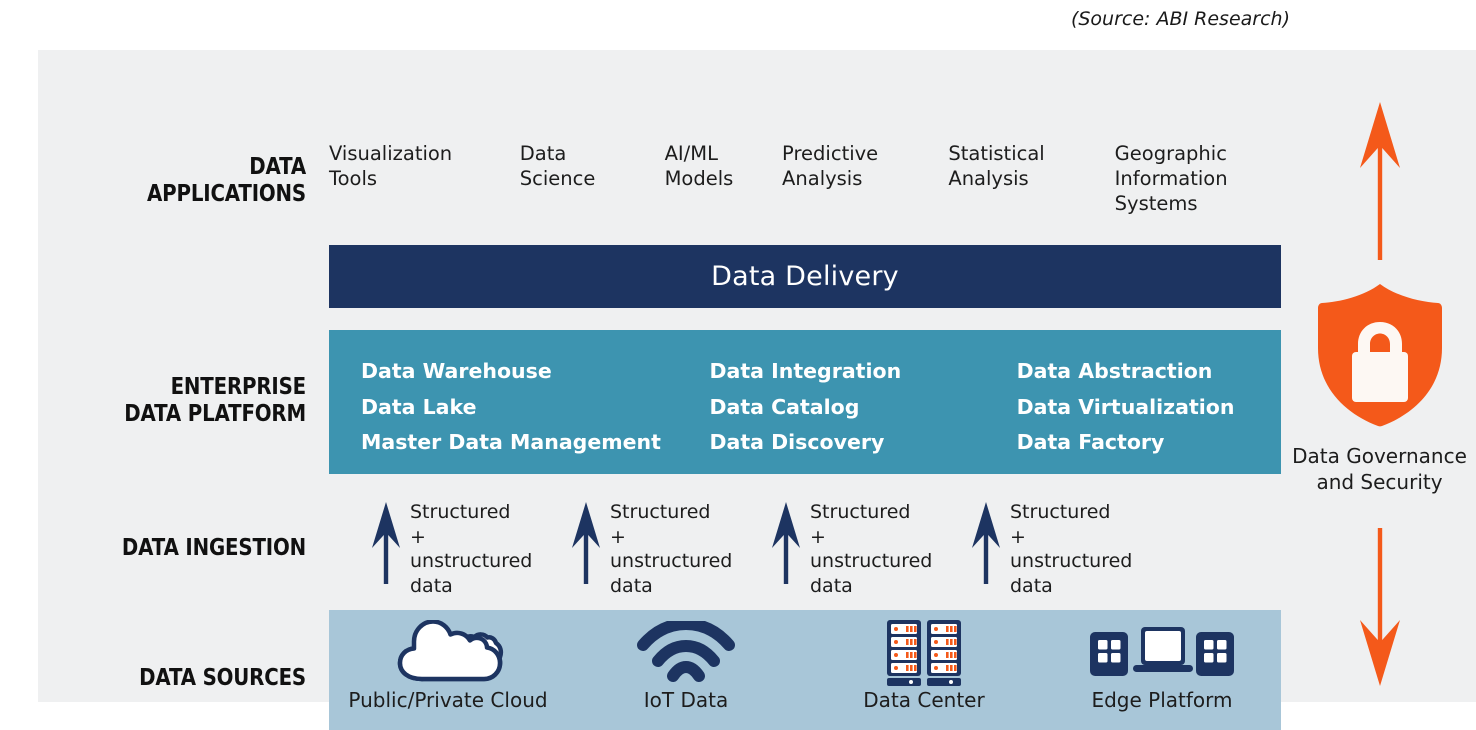  Describe the element at coordinates (424, 179) in the screenshot. I see `application-item-visualization-tools: Visualization Tools` at that location.